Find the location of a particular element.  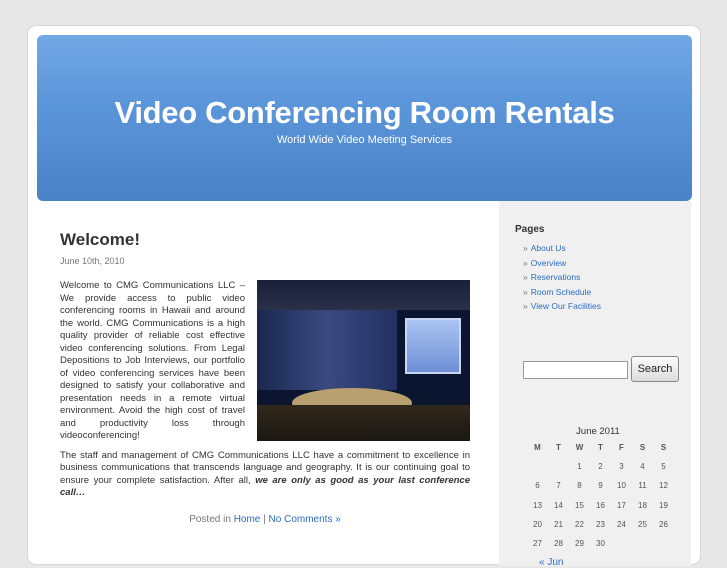

calendar-day: 23 is located at coordinates (600, 525).